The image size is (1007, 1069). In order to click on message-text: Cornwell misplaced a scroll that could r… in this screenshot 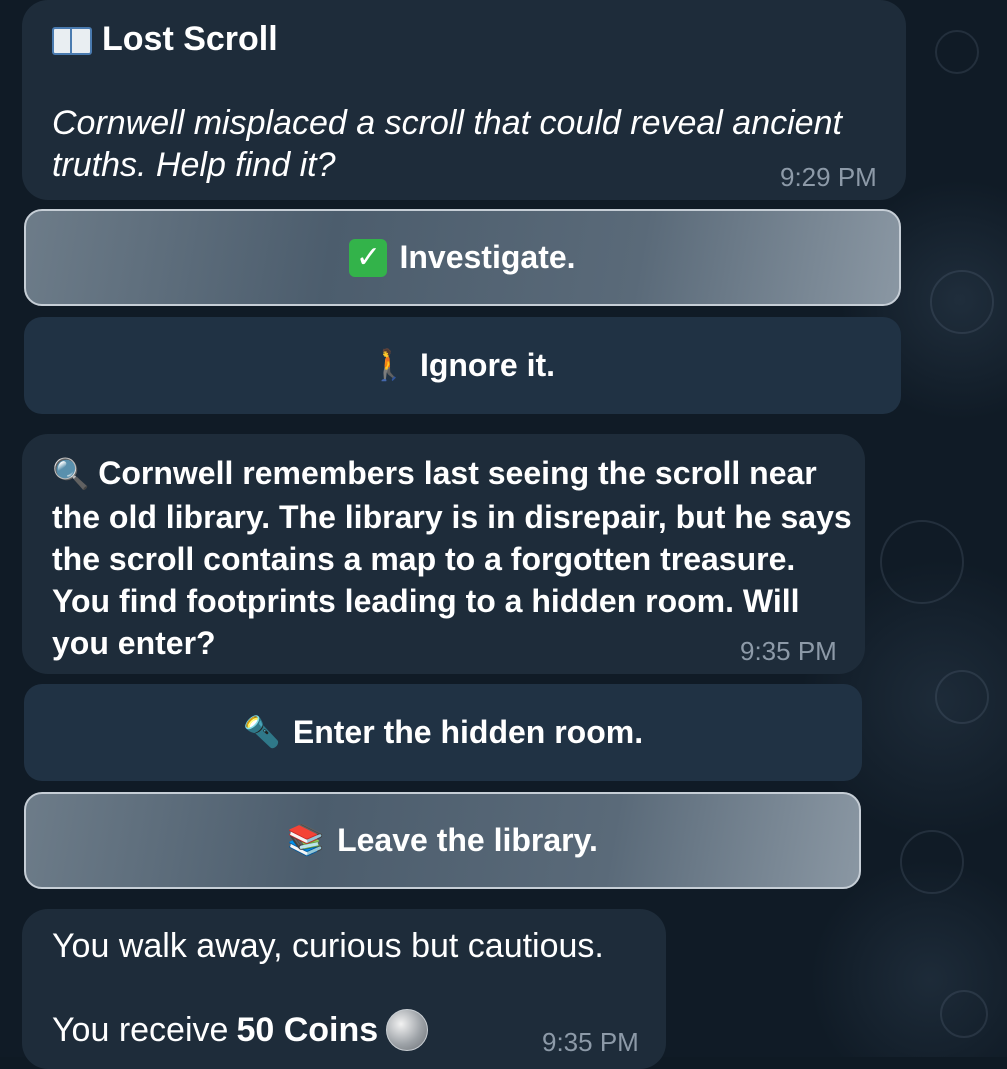, I will do `click(447, 144)`.